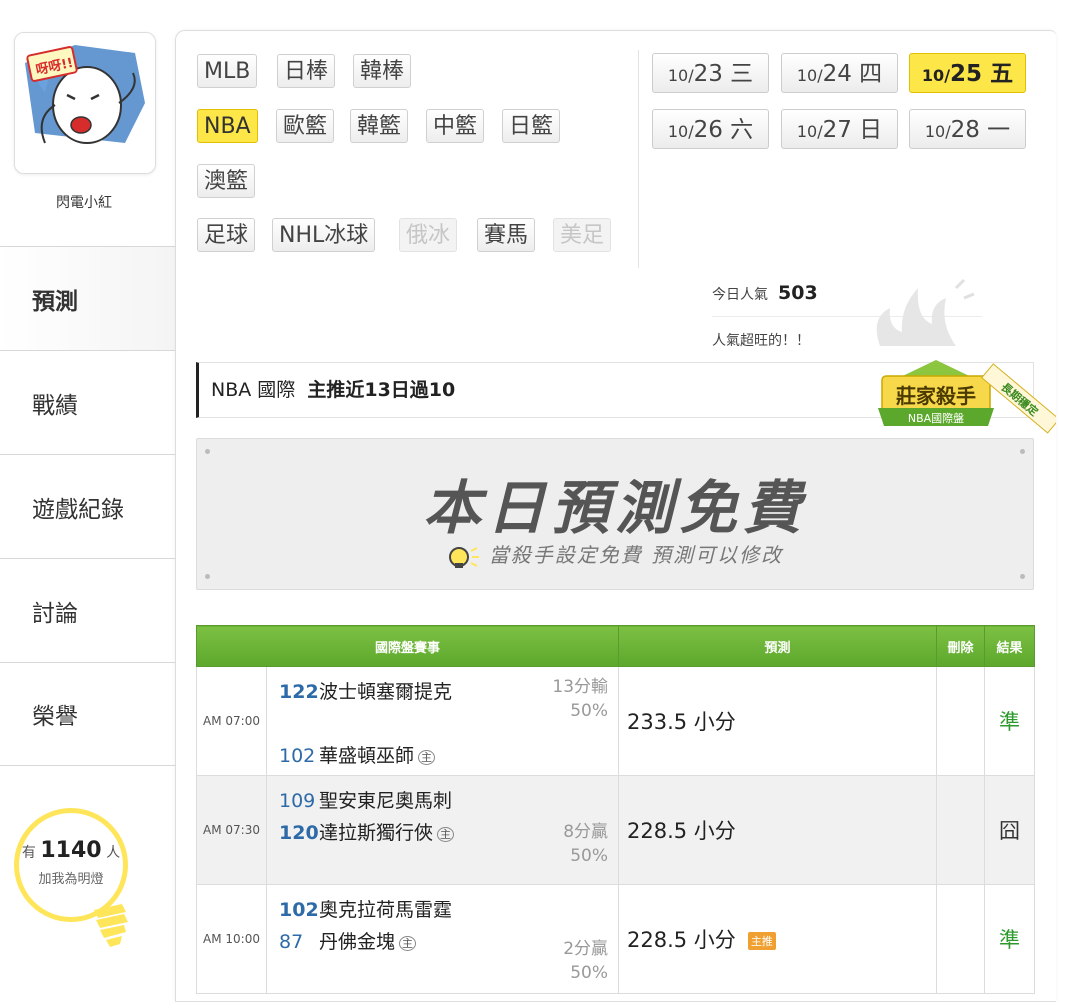 The height and width of the screenshot is (1002, 1066). Describe the element at coordinates (381, 390) in the screenshot. I see `title-headline: 主推近13日過10` at that location.